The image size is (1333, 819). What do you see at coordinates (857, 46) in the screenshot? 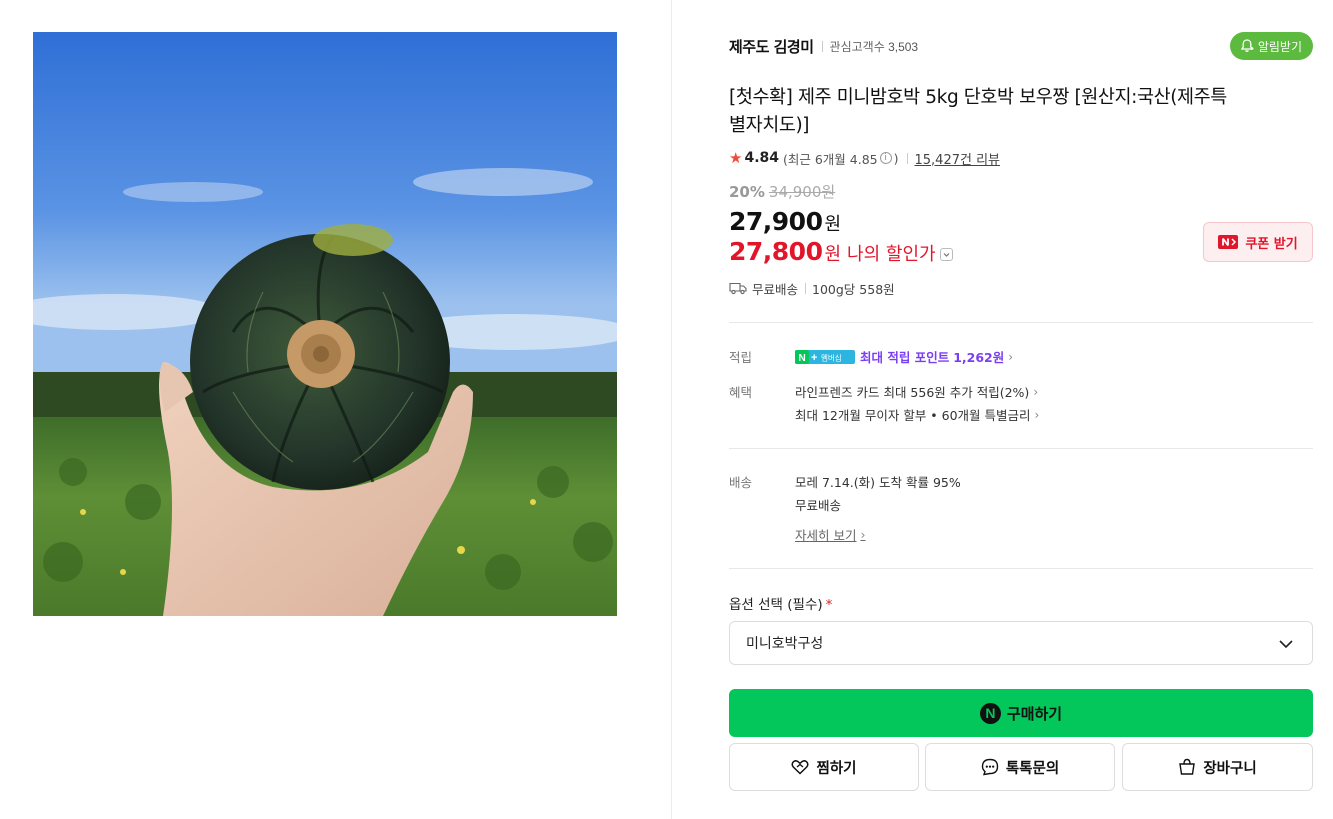
I see `followers-label: 관심고객수` at bounding box center [857, 46].